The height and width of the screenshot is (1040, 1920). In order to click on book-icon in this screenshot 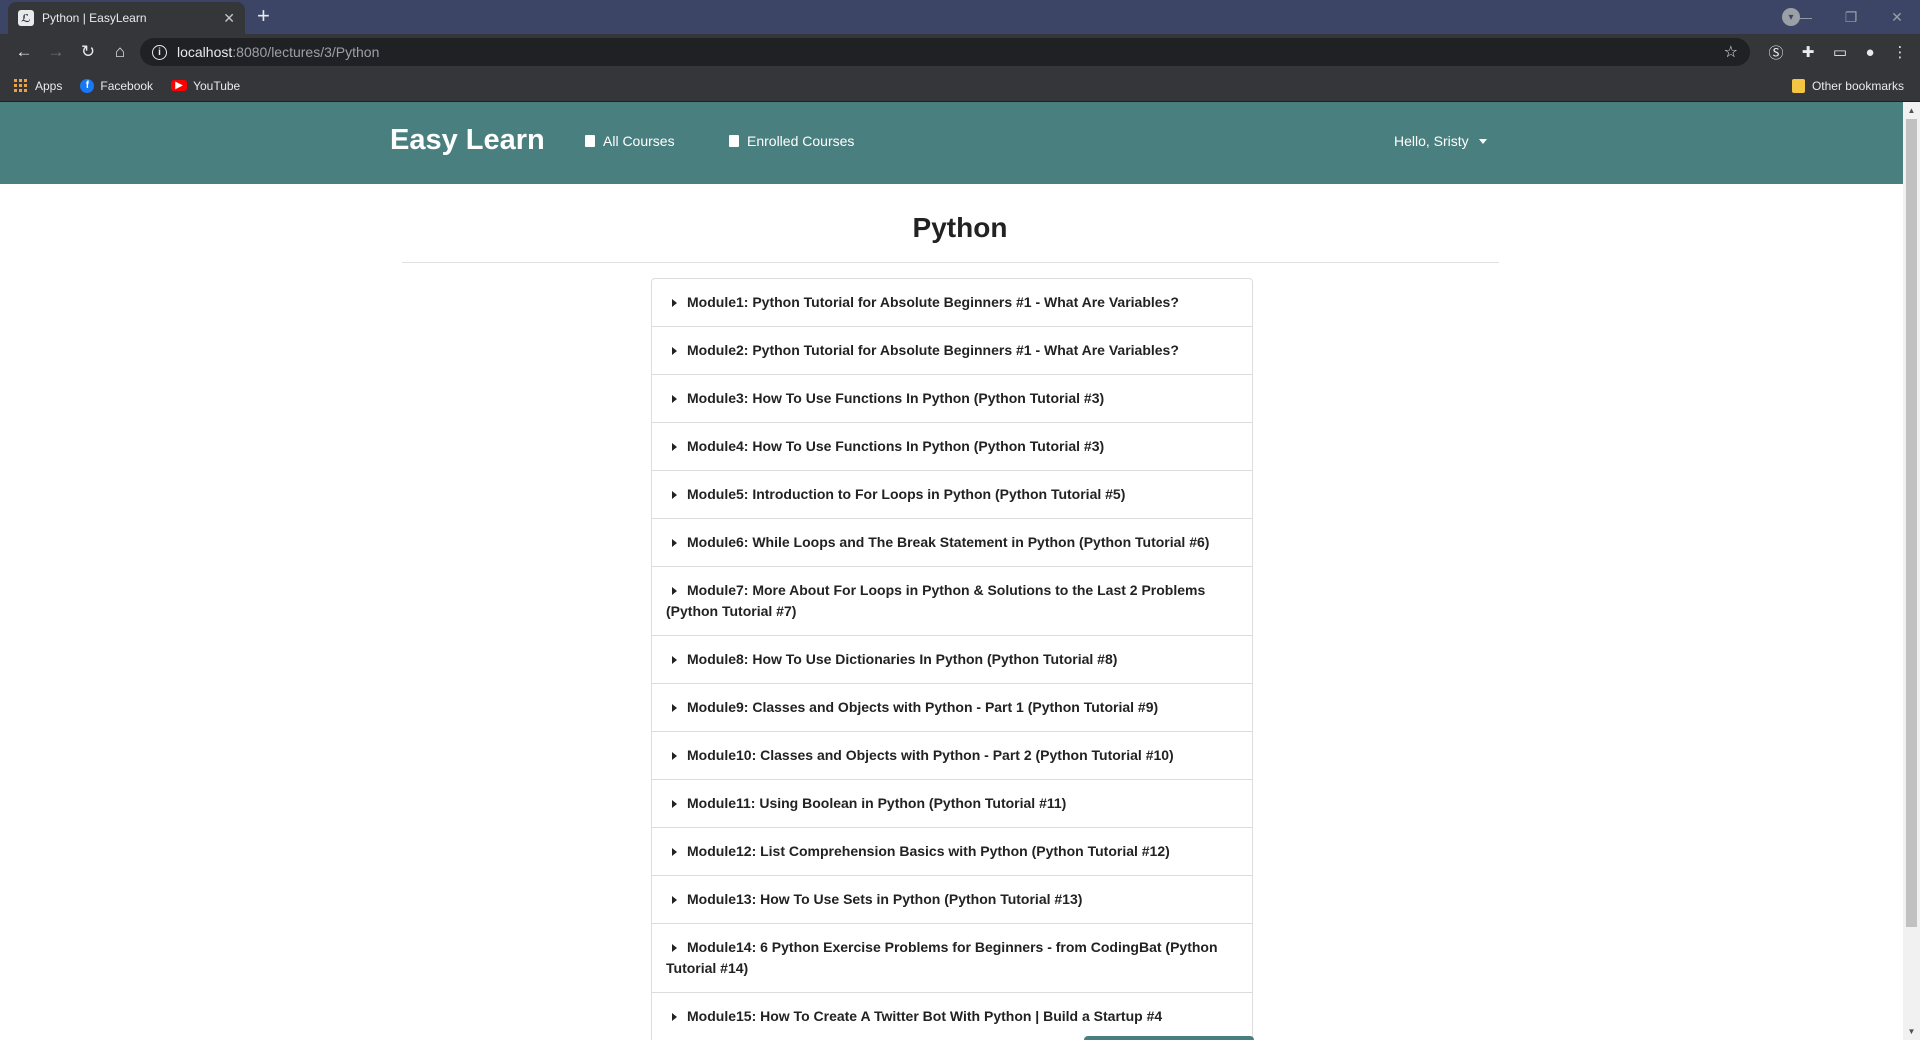, I will do `click(590, 141)`.